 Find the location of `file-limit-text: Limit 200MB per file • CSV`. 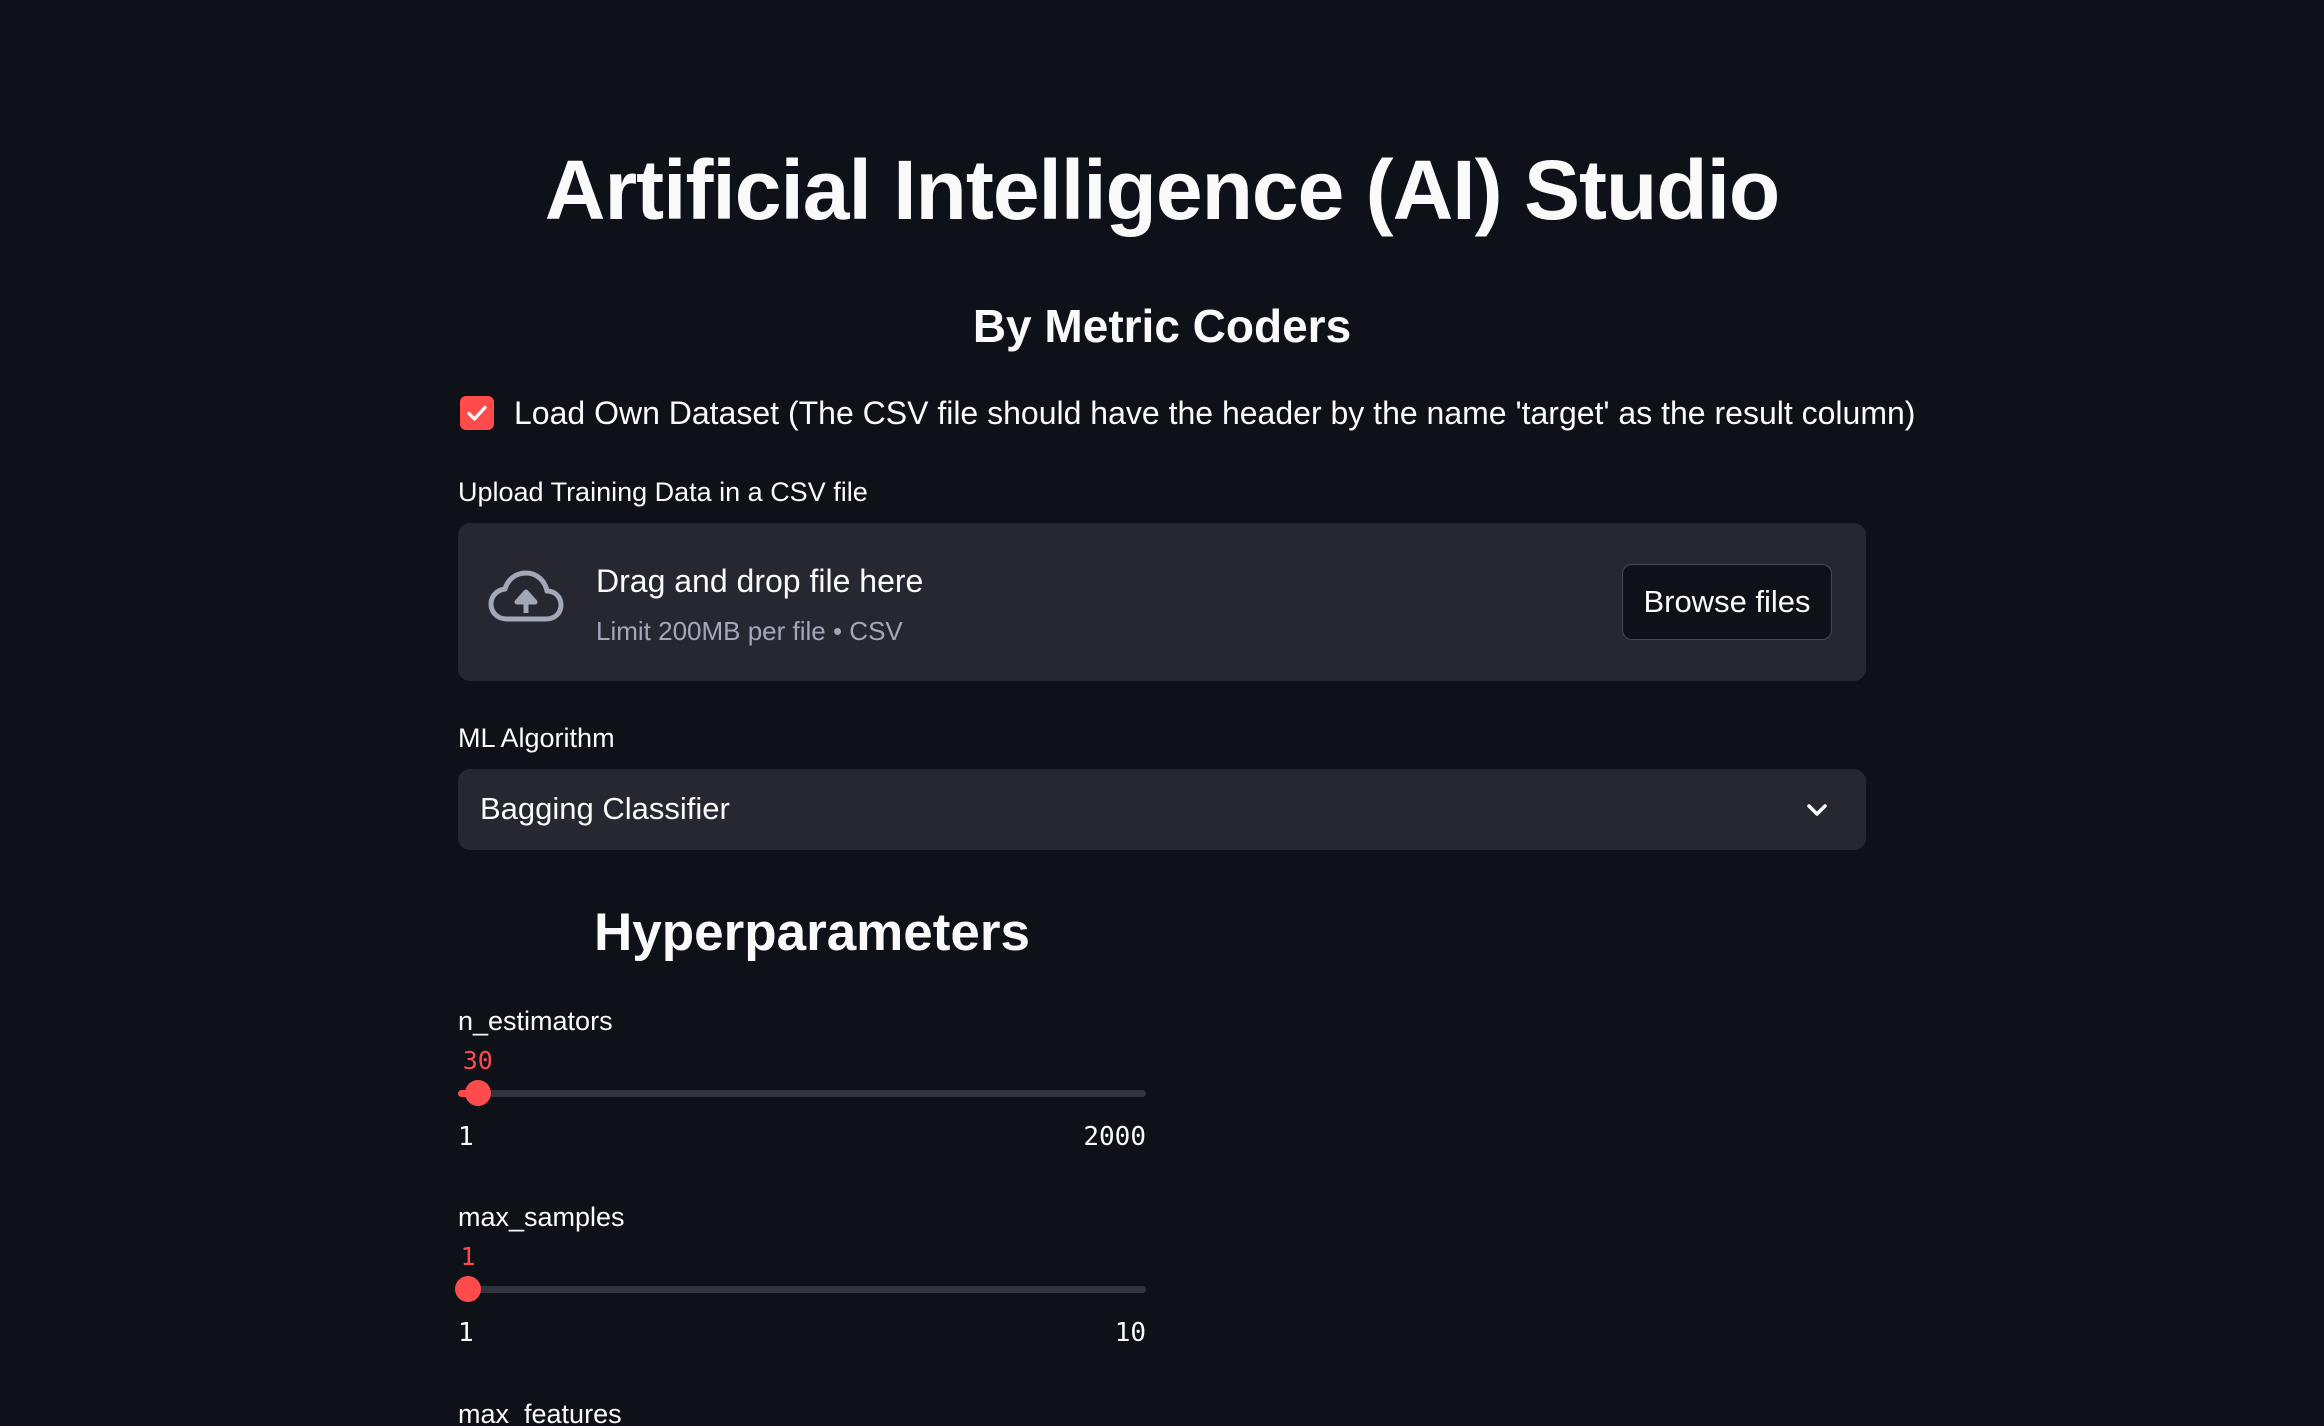

file-limit-text: Limit 200MB per file • CSV is located at coordinates (749, 631).